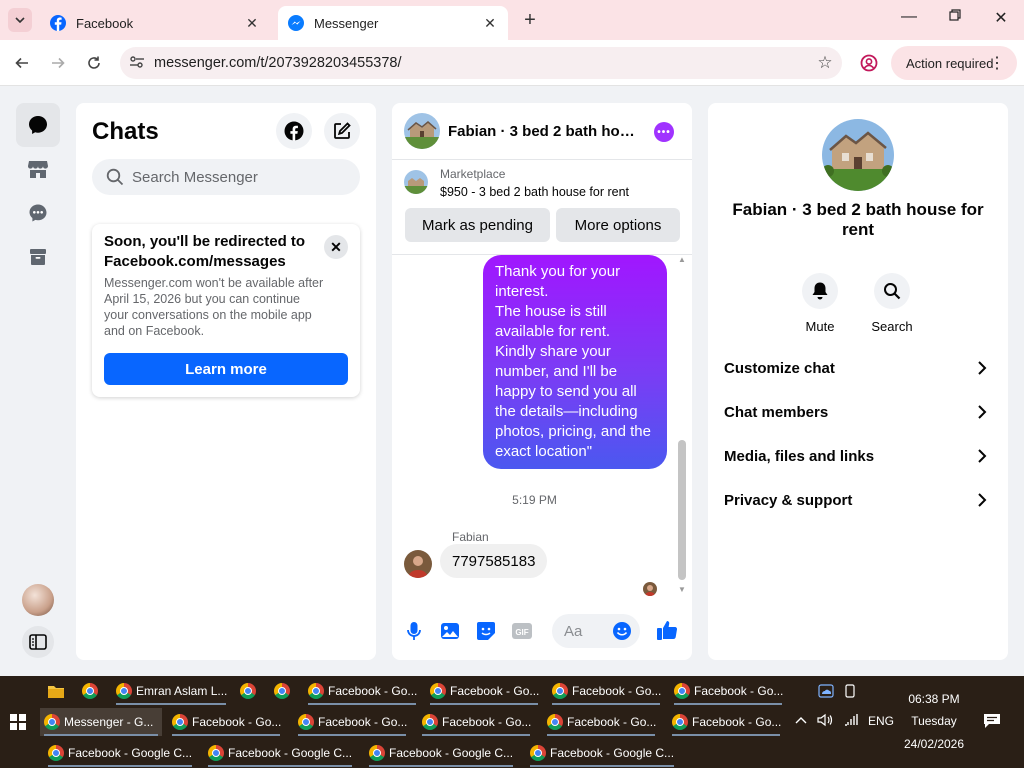 The width and height of the screenshot is (1024, 768). Describe the element at coordinates (586, 631) in the screenshot. I see `message-input` at that location.